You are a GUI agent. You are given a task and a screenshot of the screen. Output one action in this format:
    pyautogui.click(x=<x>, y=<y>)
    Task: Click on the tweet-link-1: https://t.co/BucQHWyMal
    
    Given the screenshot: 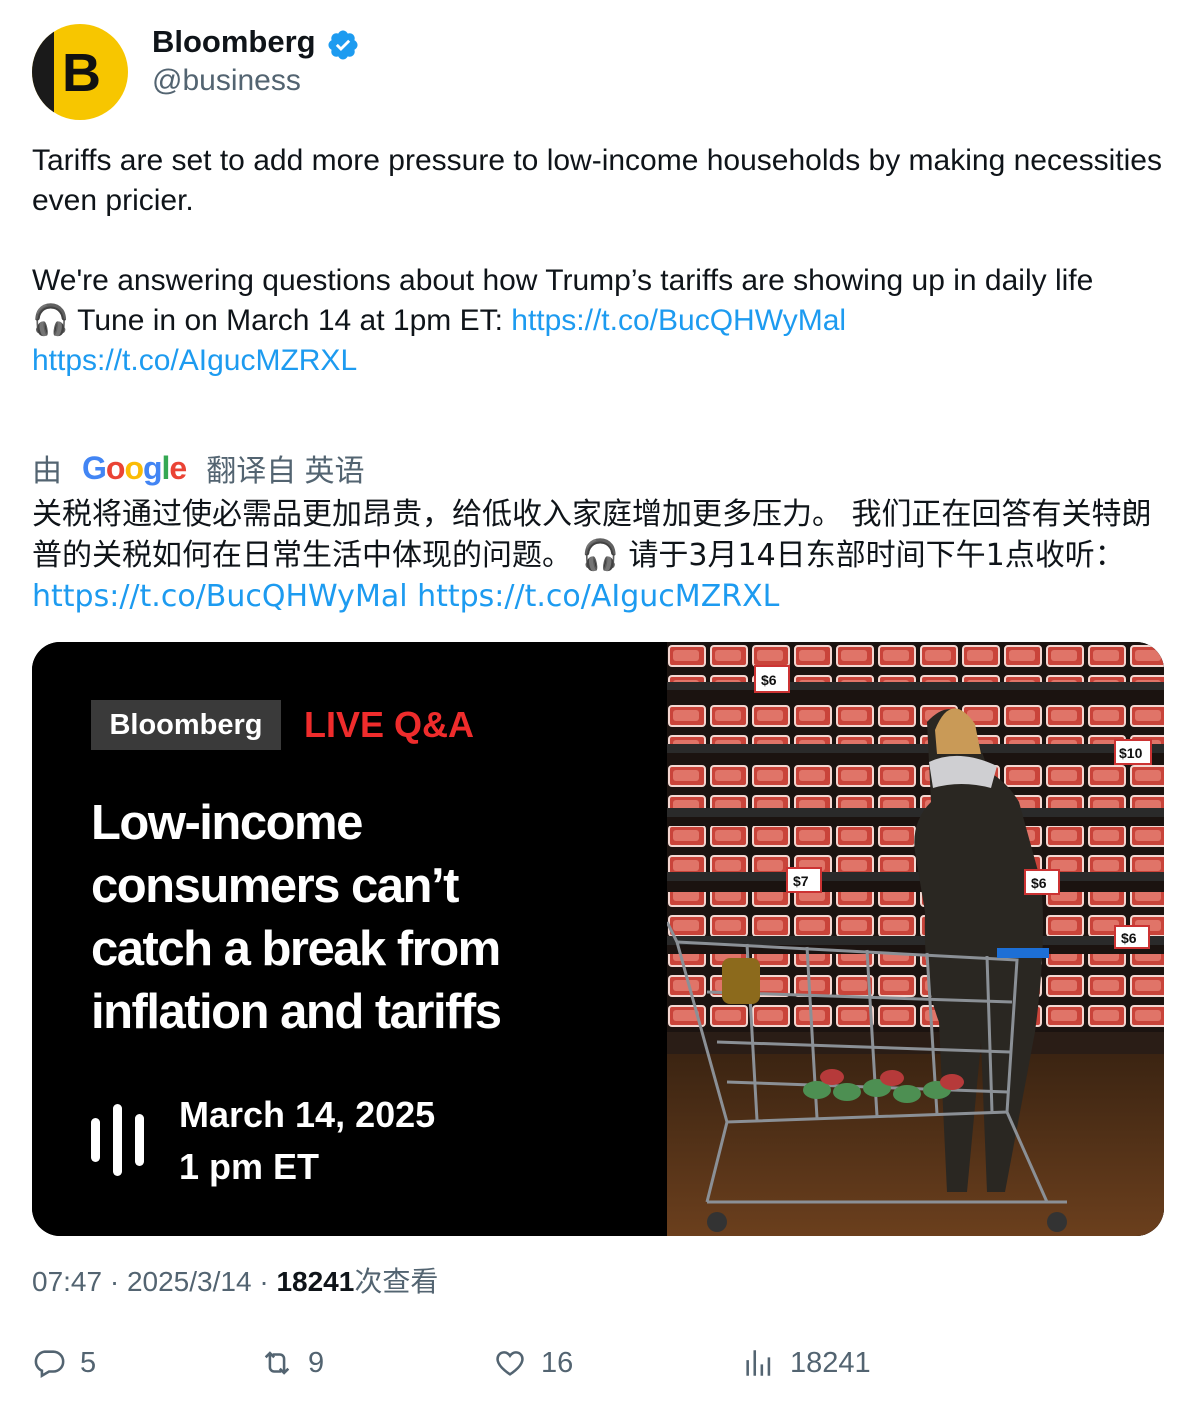 What is the action you would take?
    pyautogui.click(x=678, y=320)
    